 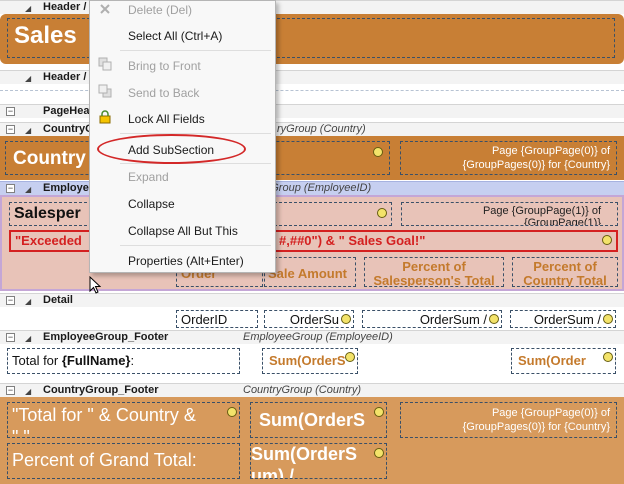 I want to click on menu-item-collapse: Collapse, so click(x=151, y=204).